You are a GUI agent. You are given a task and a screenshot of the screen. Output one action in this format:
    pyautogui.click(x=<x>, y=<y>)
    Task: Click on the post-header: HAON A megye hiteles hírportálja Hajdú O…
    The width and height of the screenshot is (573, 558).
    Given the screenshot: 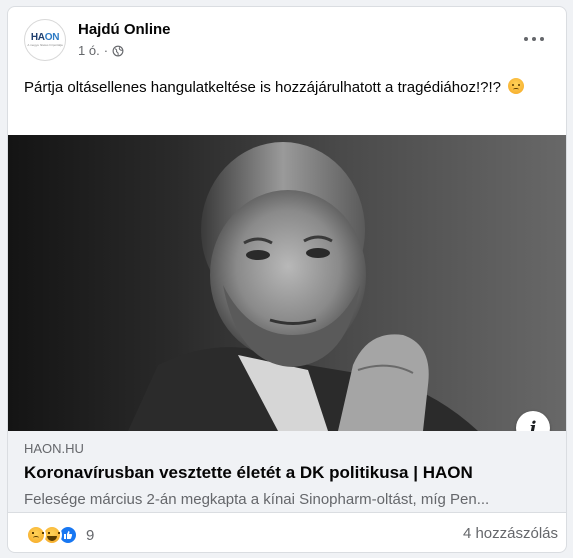 What is the action you would take?
    pyautogui.click(x=287, y=39)
    